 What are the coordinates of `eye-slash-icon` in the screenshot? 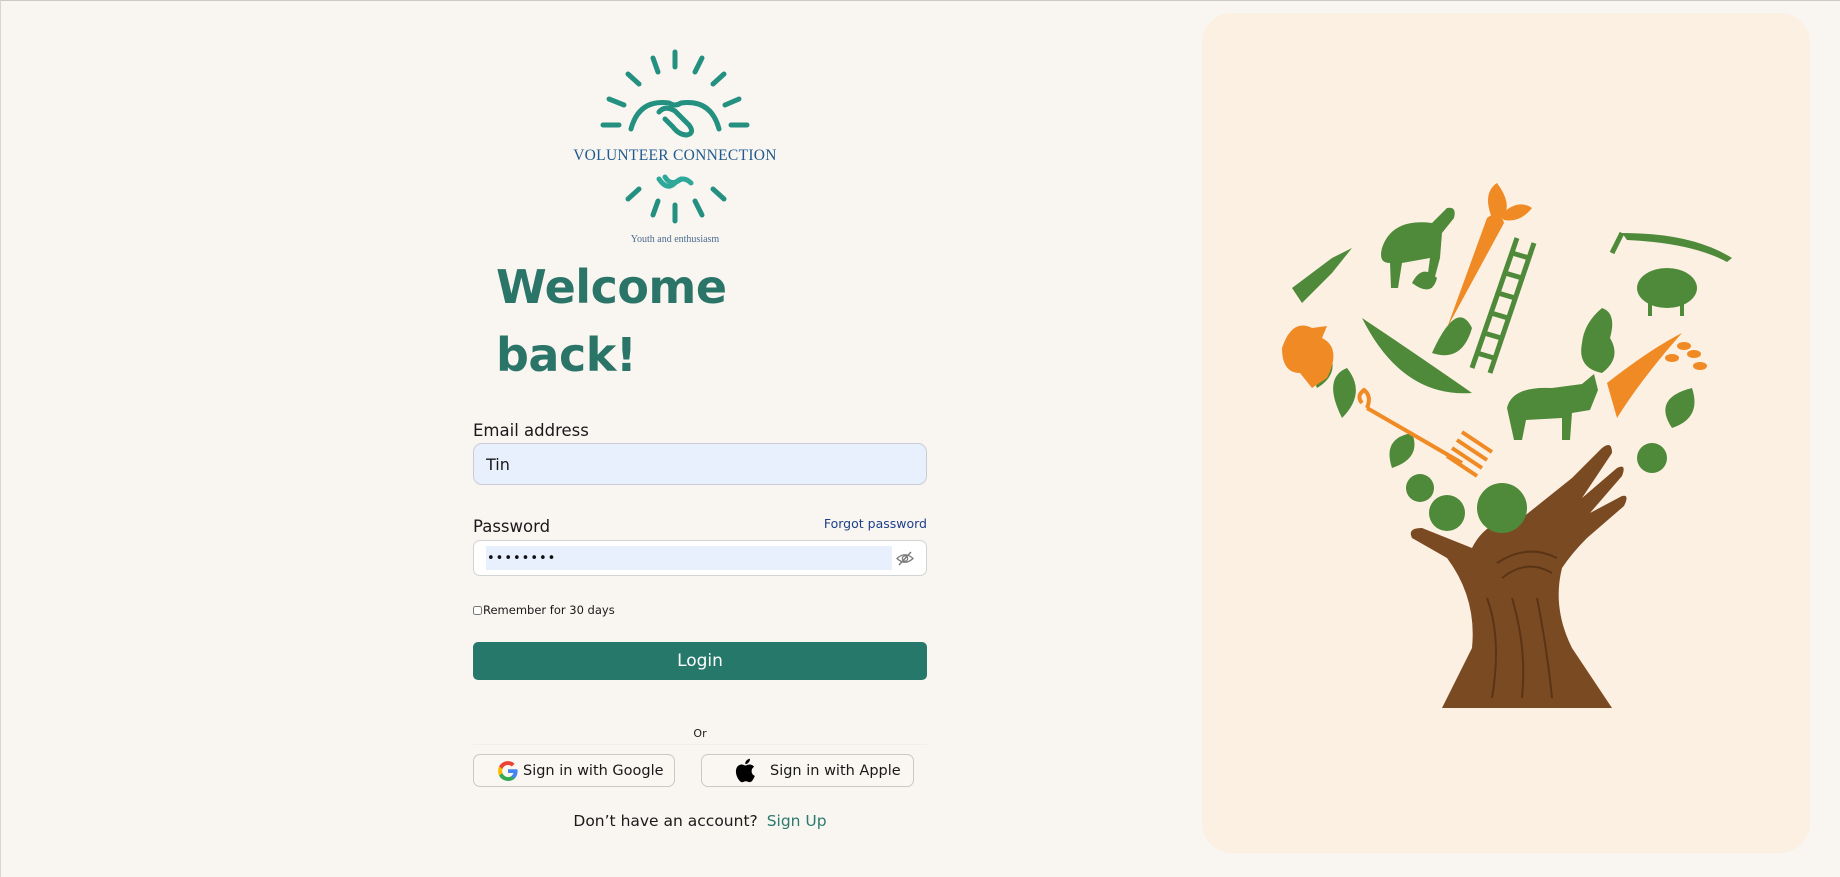 It's located at (905, 558).